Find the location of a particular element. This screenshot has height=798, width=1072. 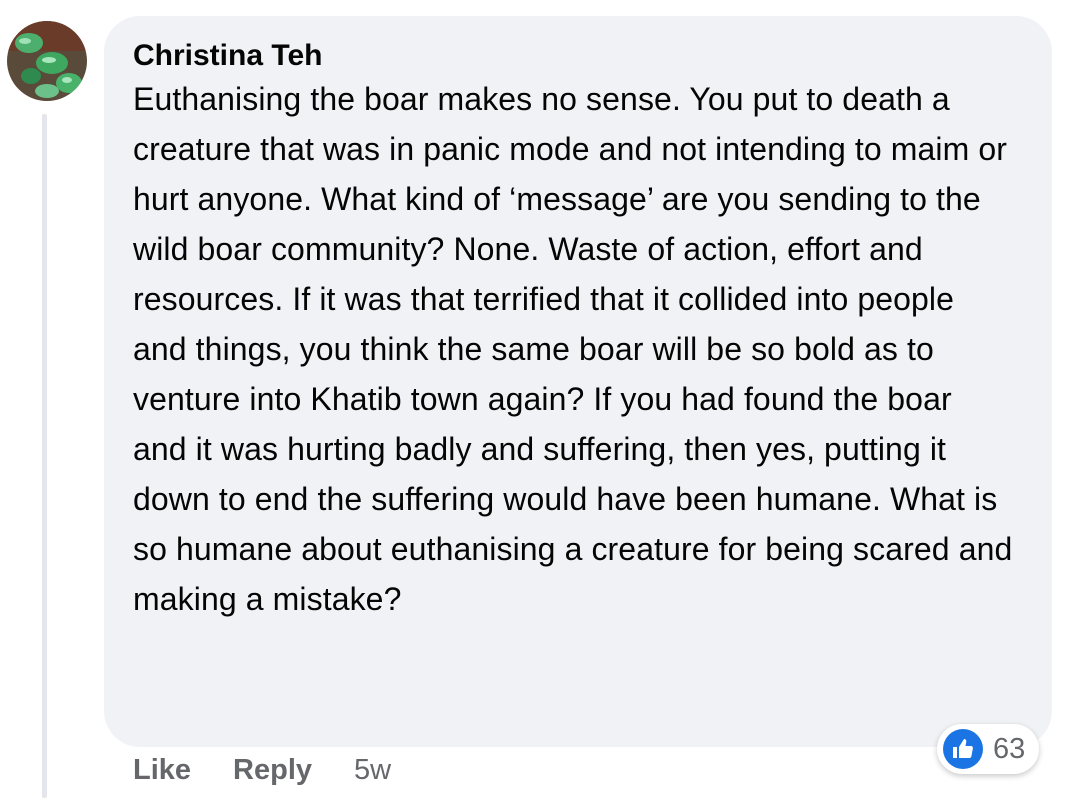

avatar is located at coordinates (47, 61).